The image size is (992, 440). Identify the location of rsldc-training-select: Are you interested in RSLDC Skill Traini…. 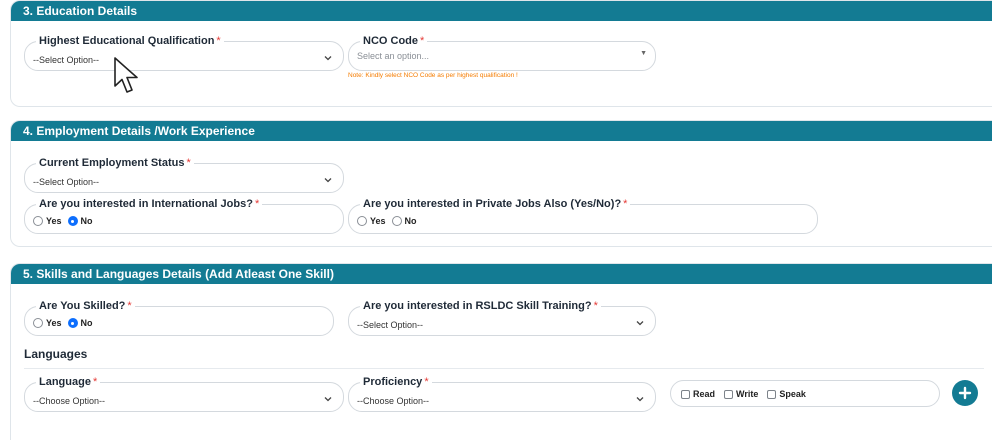
(502, 317).